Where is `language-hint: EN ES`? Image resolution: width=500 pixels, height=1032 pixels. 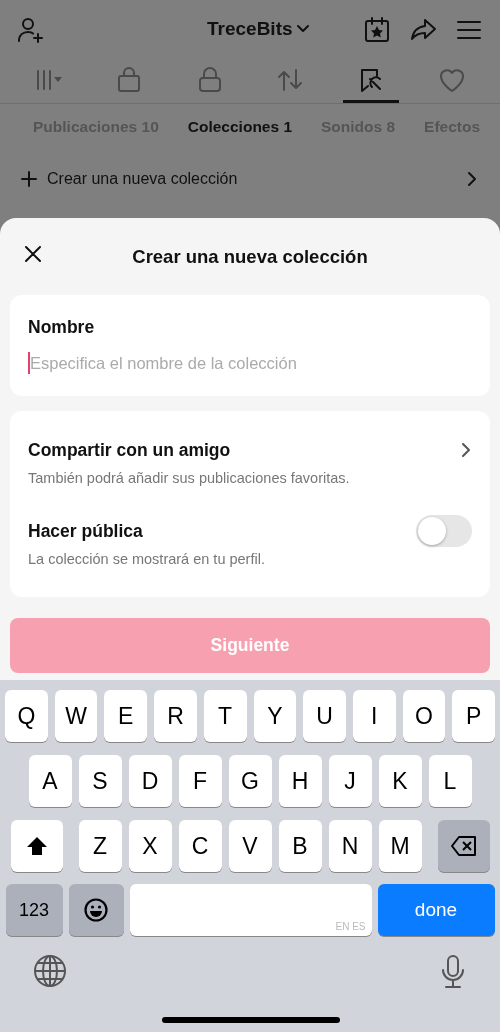
language-hint: EN ES is located at coordinates (350, 926).